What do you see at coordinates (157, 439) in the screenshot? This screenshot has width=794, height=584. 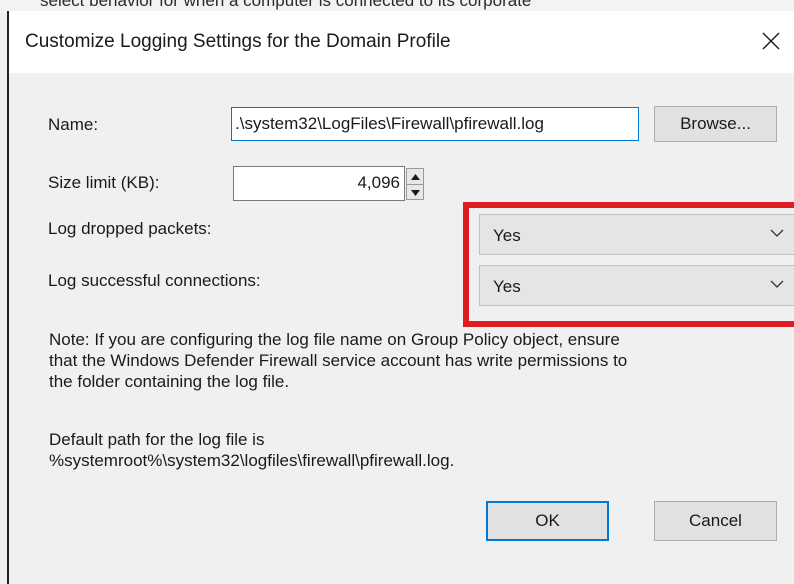 I see `default-path-line: Default path for the log file is` at bounding box center [157, 439].